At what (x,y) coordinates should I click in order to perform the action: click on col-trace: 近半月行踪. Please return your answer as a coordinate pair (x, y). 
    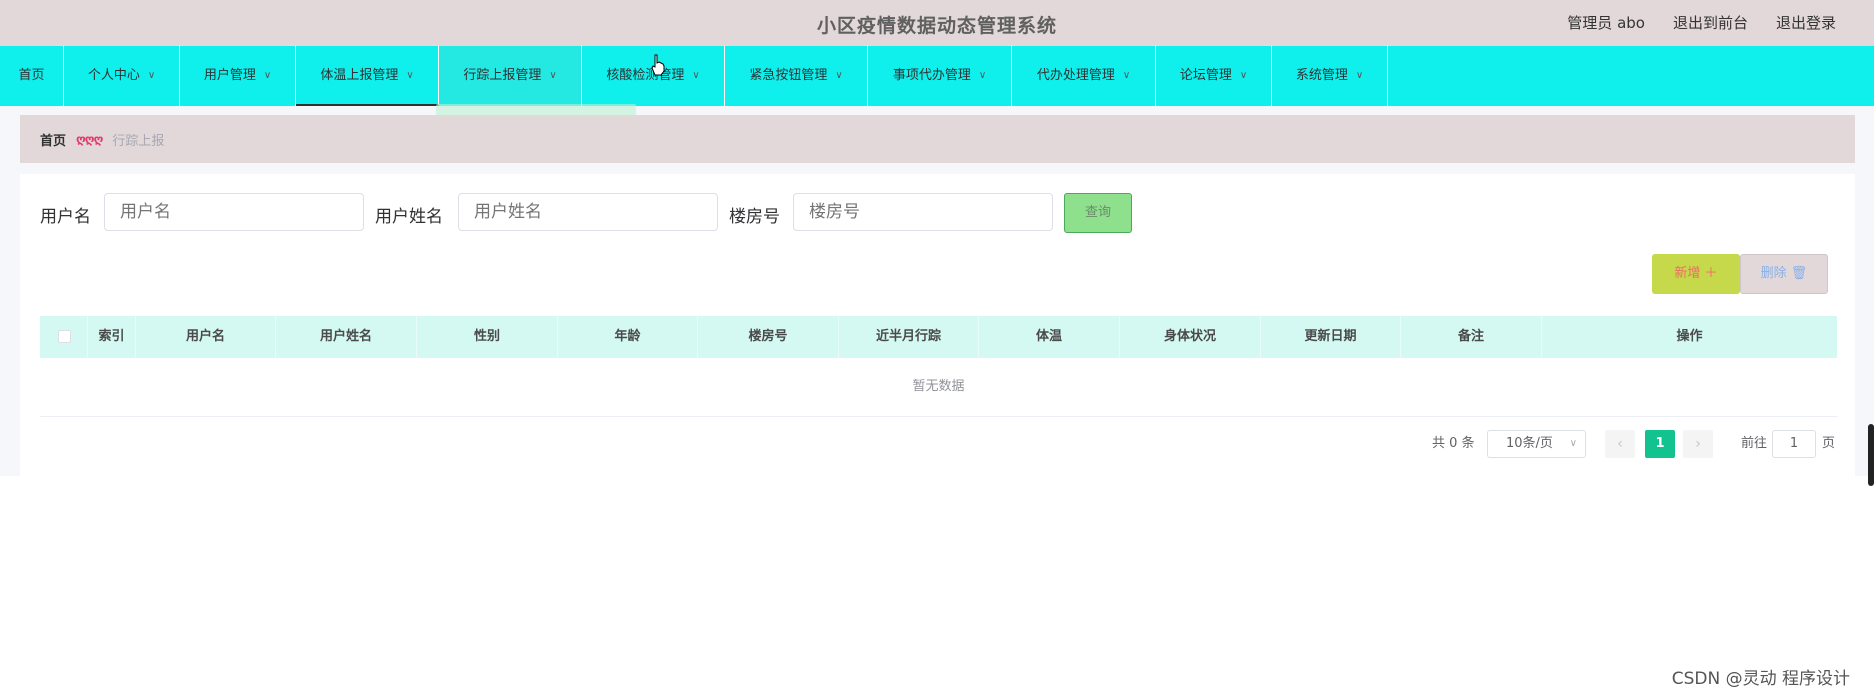
    Looking at the image, I should click on (909, 337).